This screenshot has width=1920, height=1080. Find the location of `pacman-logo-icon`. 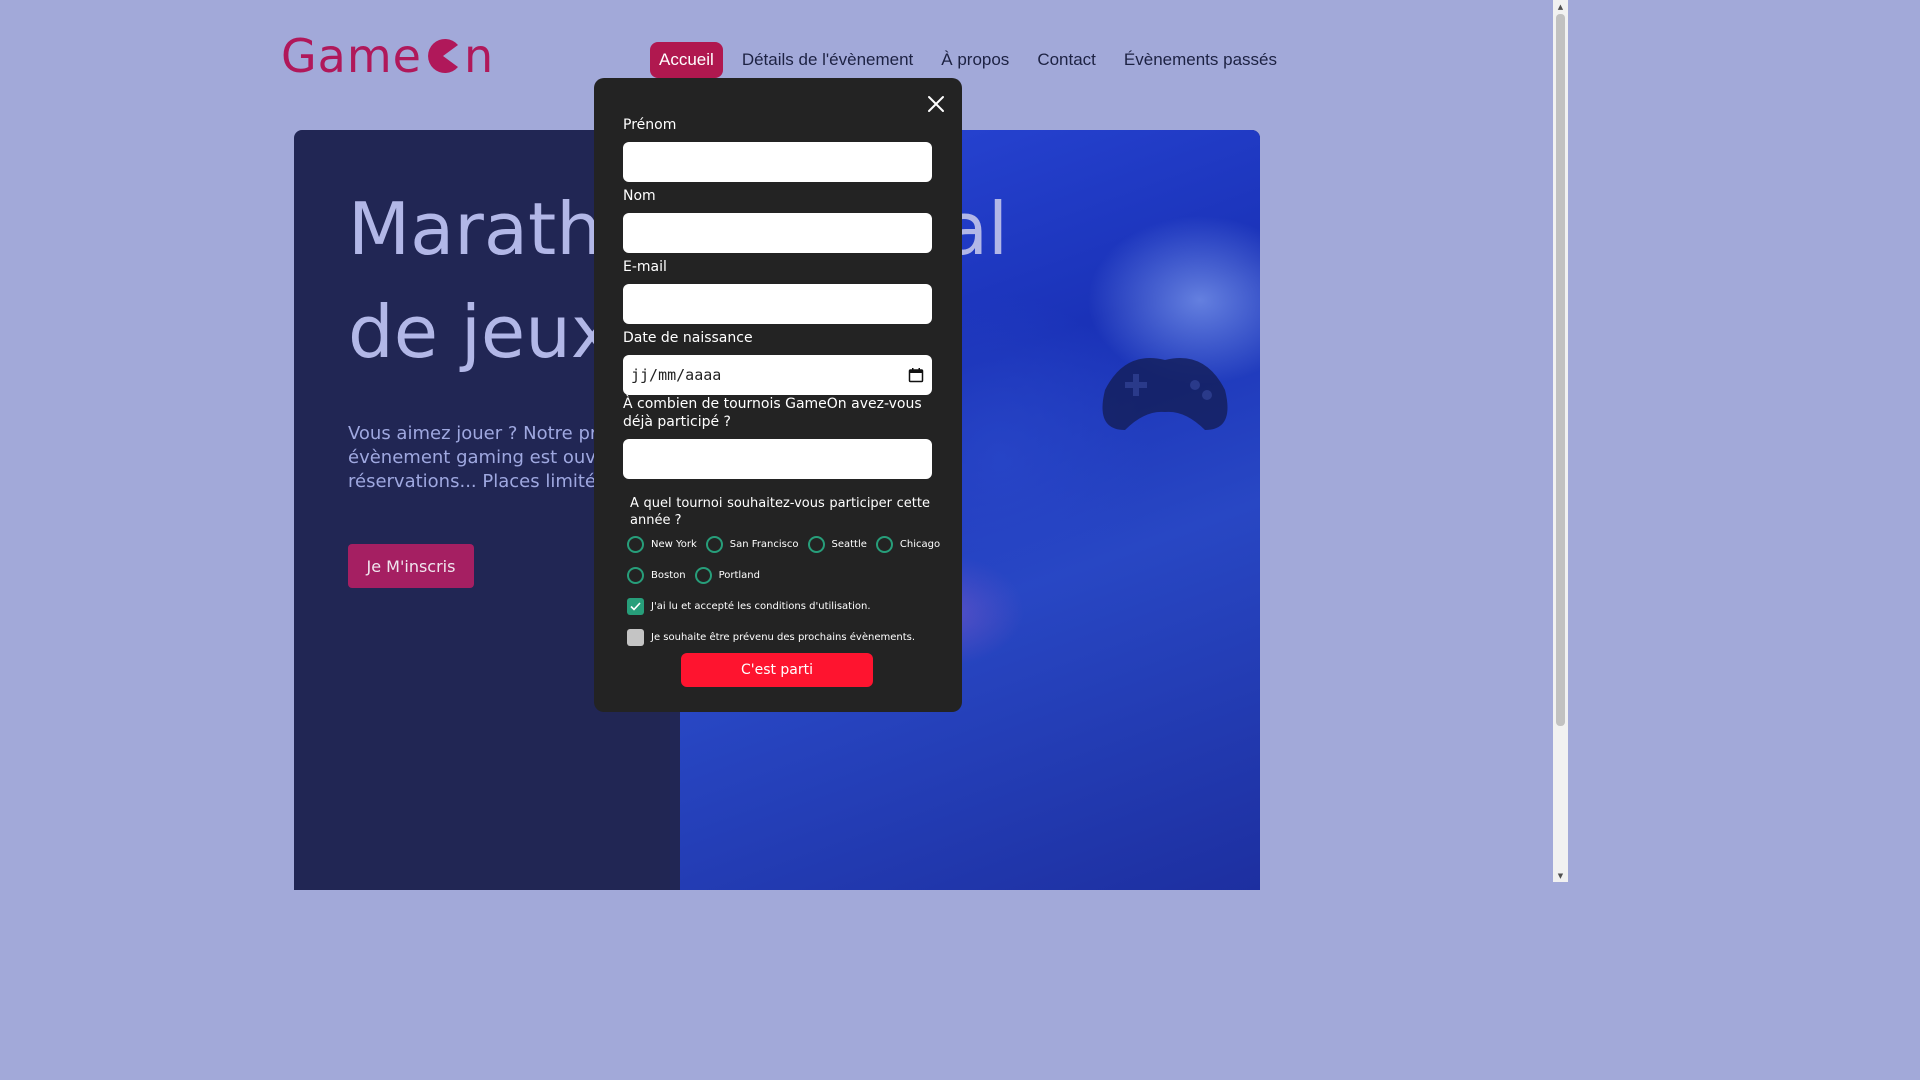

pacman-logo-icon is located at coordinates (442, 56).